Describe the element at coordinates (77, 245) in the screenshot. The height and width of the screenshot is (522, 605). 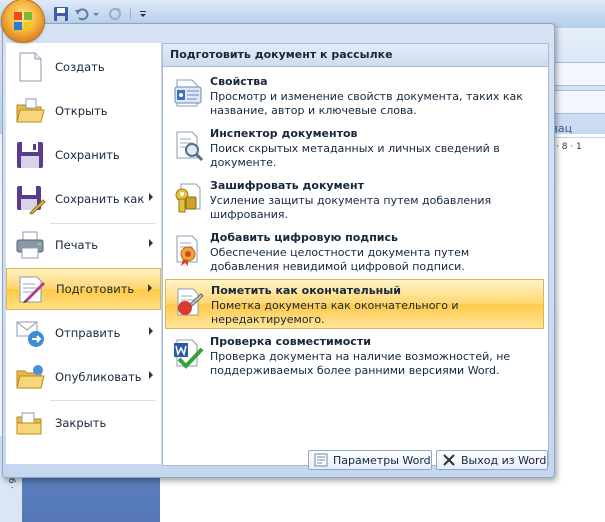
I see `menu-item-label: Печать` at that location.